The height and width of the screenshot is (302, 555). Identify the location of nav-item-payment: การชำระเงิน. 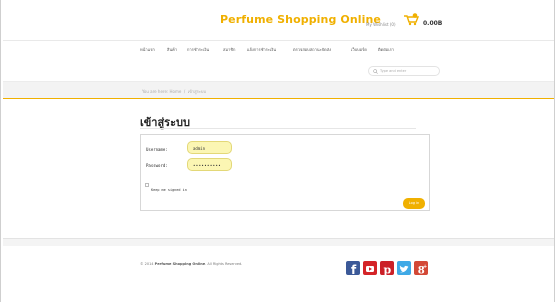
(198, 49).